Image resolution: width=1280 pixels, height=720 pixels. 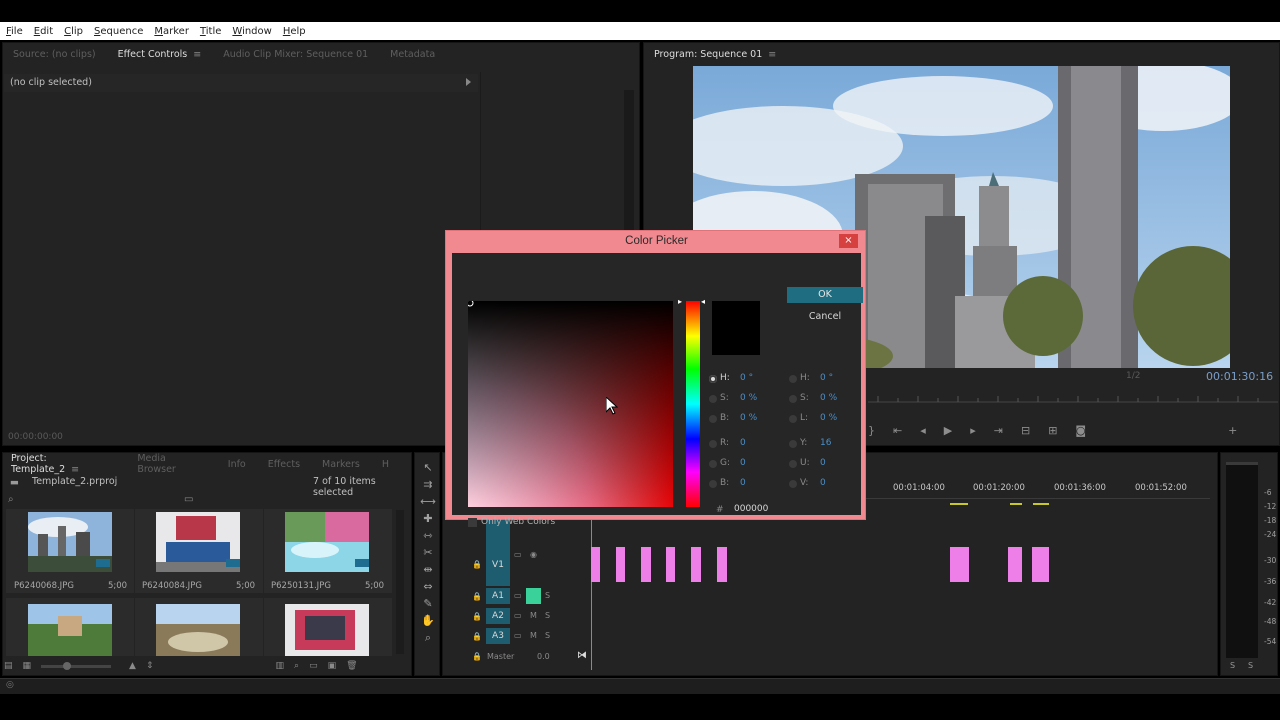 What do you see at coordinates (897, 430) in the screenshot?
I see `go-to-in-icon: ⇤` at bounding box center [897, 430].